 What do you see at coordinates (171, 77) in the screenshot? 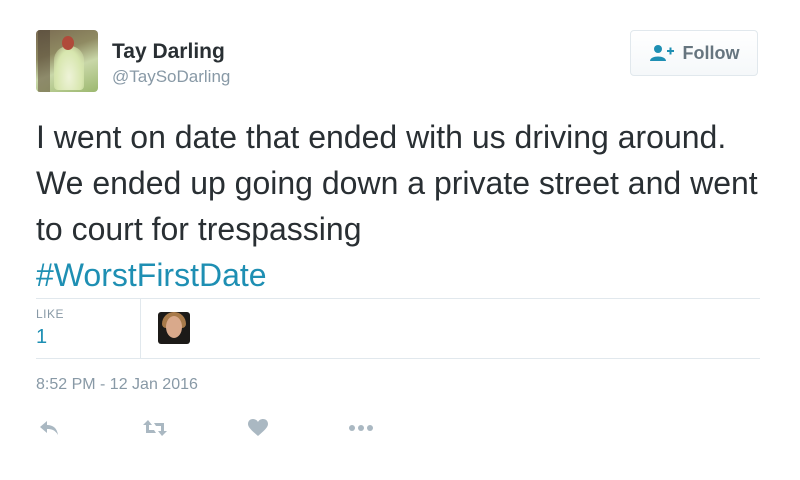
I see `user-handle: @TaySoDarling` at bounding box center [171, 77].